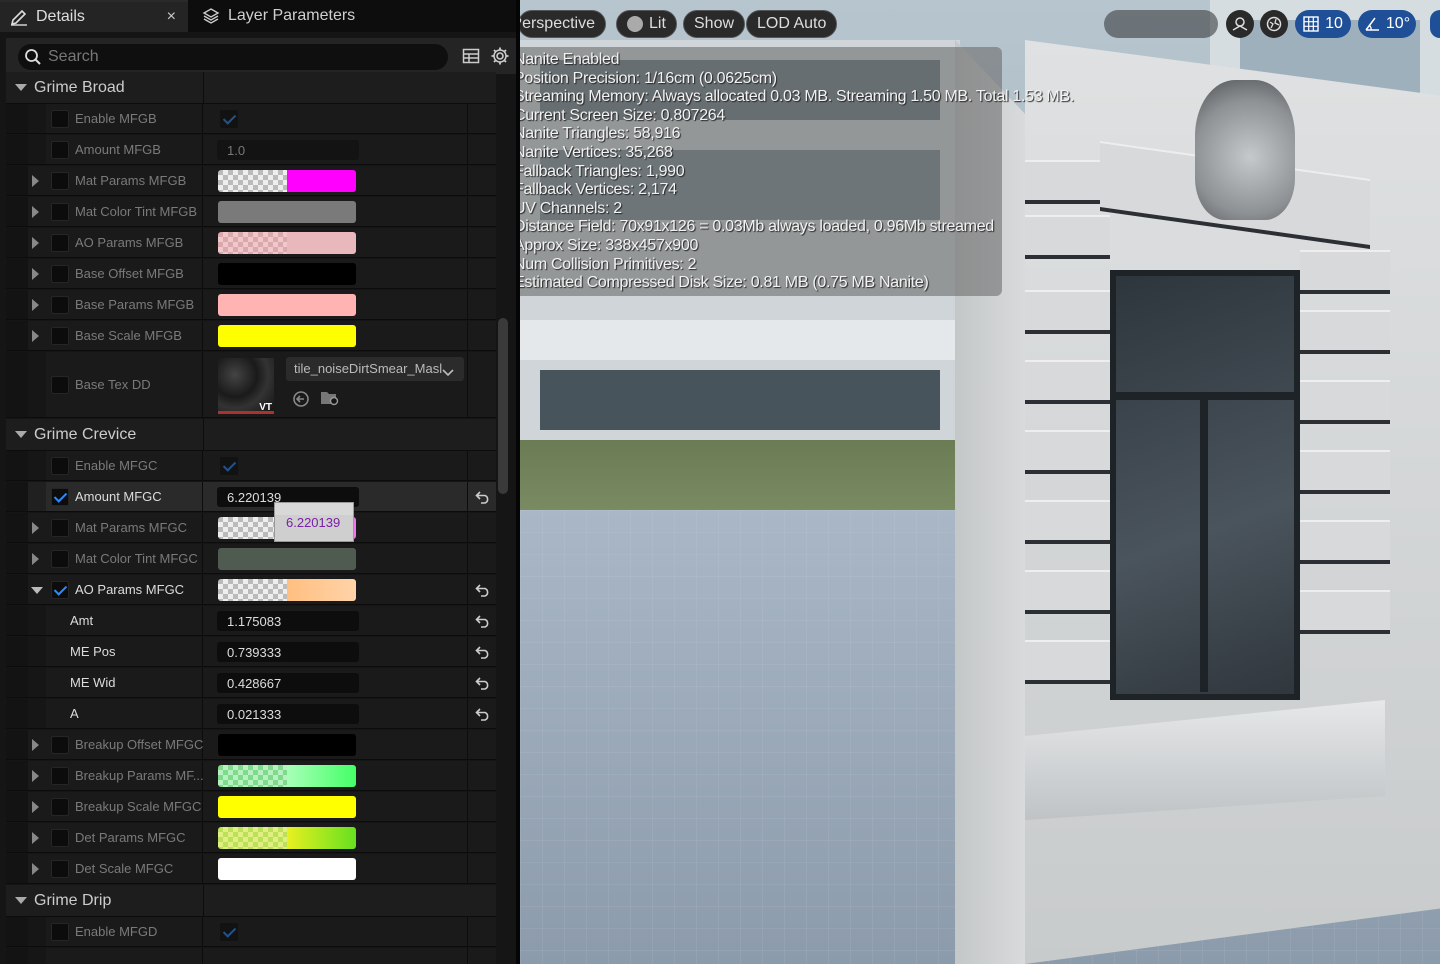 This screenshot has height=964, width=1440. I want to click on surface-snap-icon, so click(1240, 24).